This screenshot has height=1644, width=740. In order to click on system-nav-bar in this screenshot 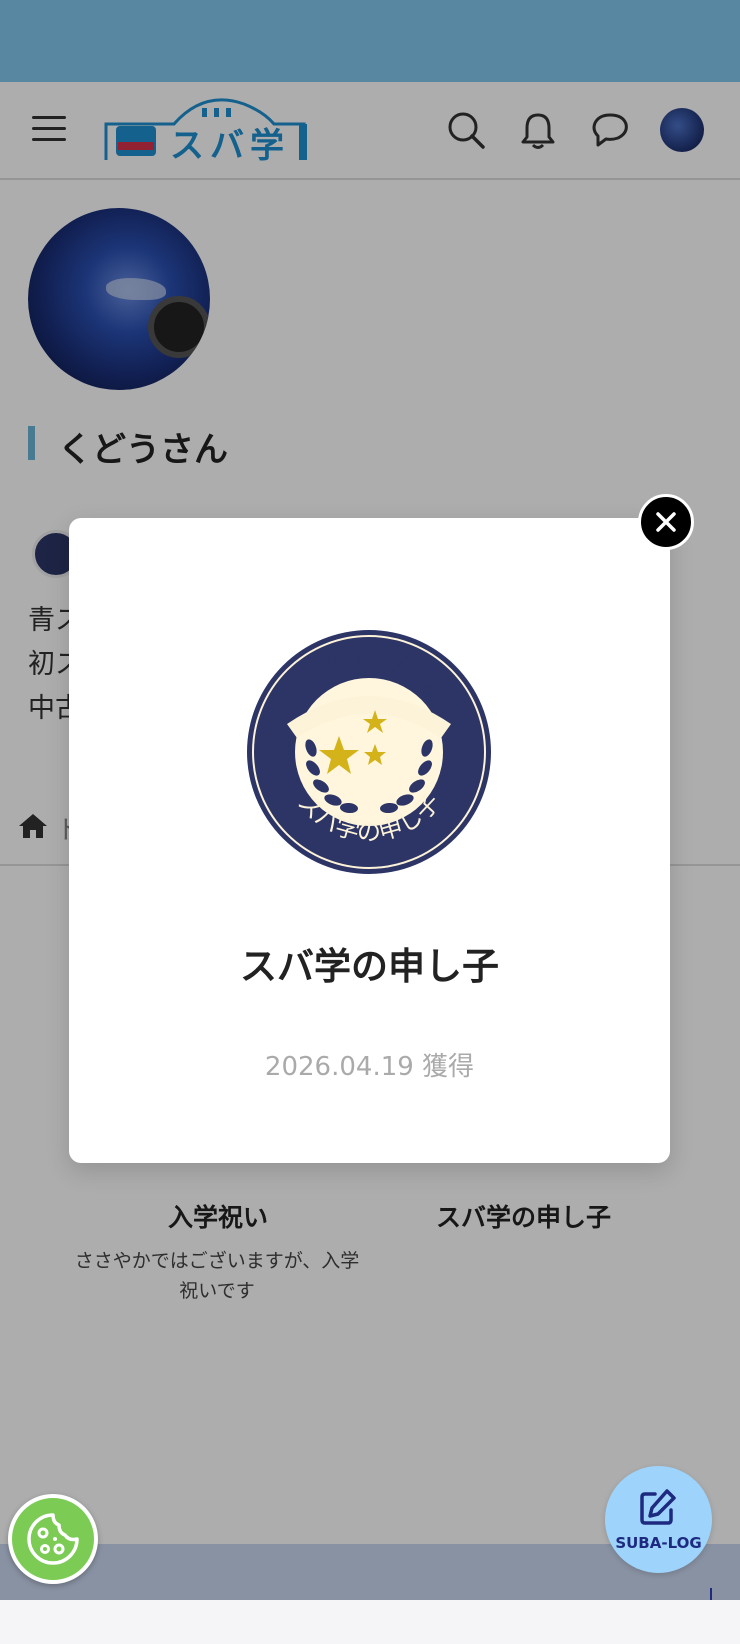, I will do `click(370, 1622)`.